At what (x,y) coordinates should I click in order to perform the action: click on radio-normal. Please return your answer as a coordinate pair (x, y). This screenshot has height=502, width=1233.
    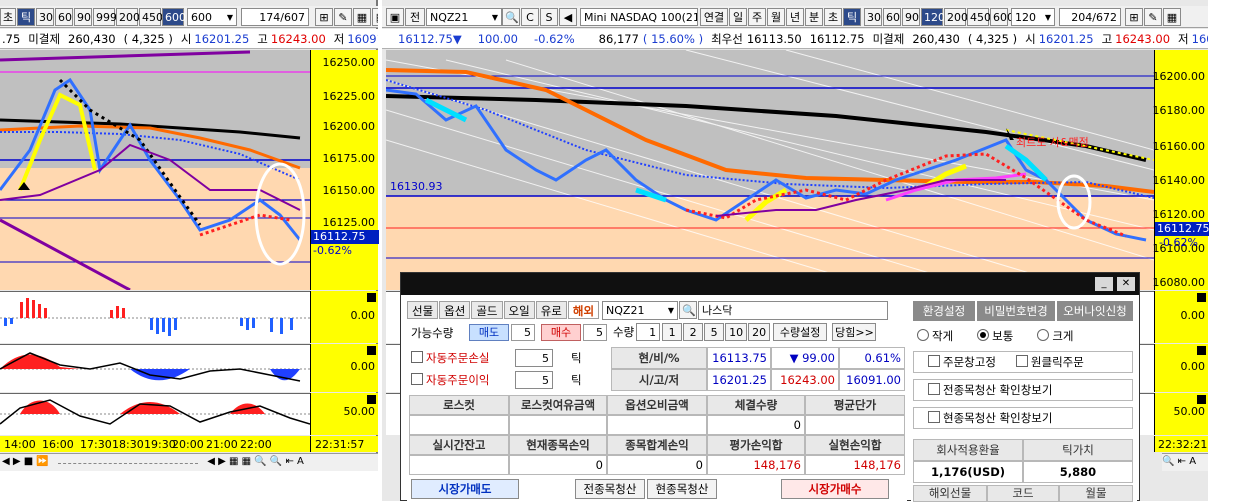
    Looking at the image, I should click on (983, 335).